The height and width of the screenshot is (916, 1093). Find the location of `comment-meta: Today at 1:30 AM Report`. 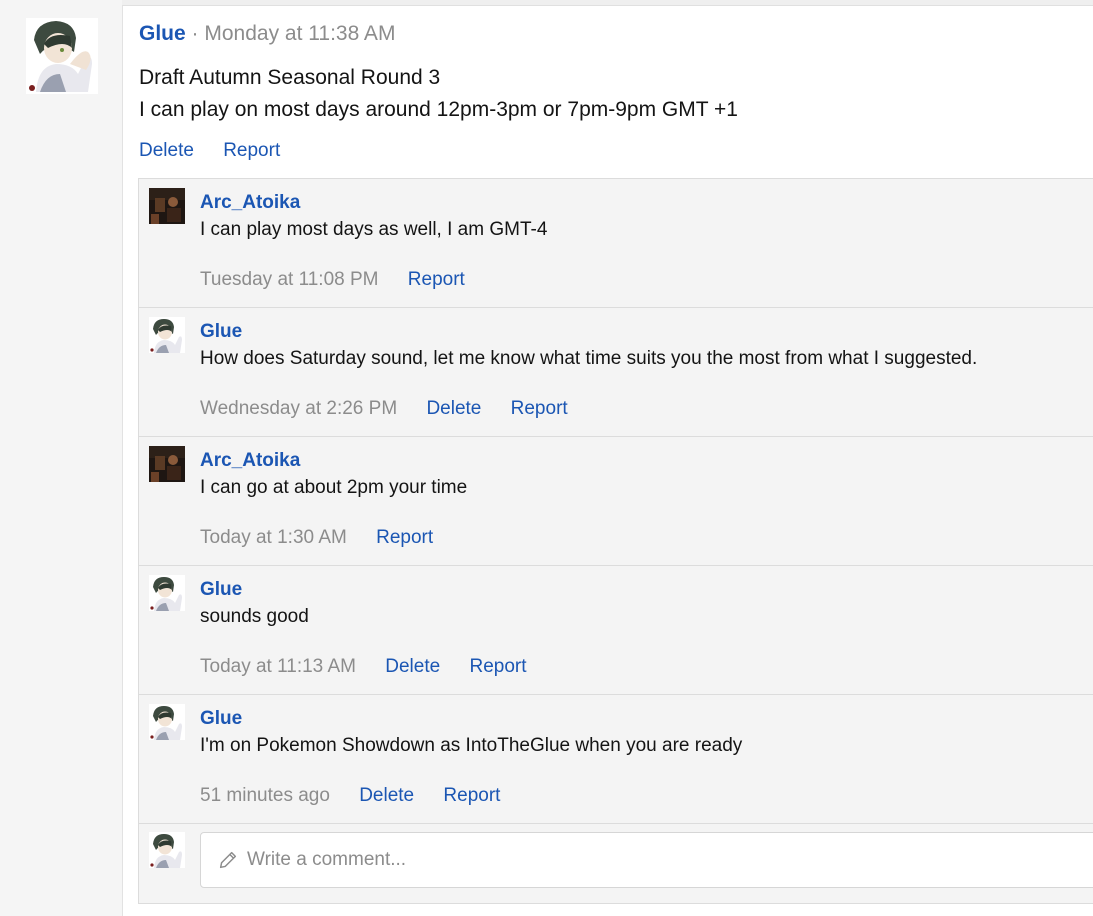

comment-meta: Today at 1:30 AM Report is located at coordinates (328, 538).